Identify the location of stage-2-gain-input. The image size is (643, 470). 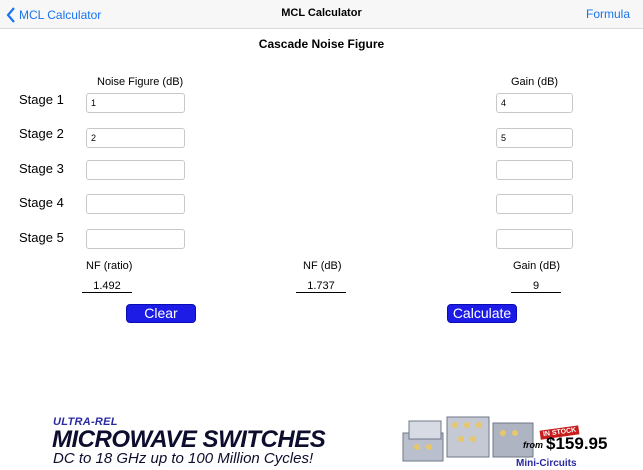
(534, 138).